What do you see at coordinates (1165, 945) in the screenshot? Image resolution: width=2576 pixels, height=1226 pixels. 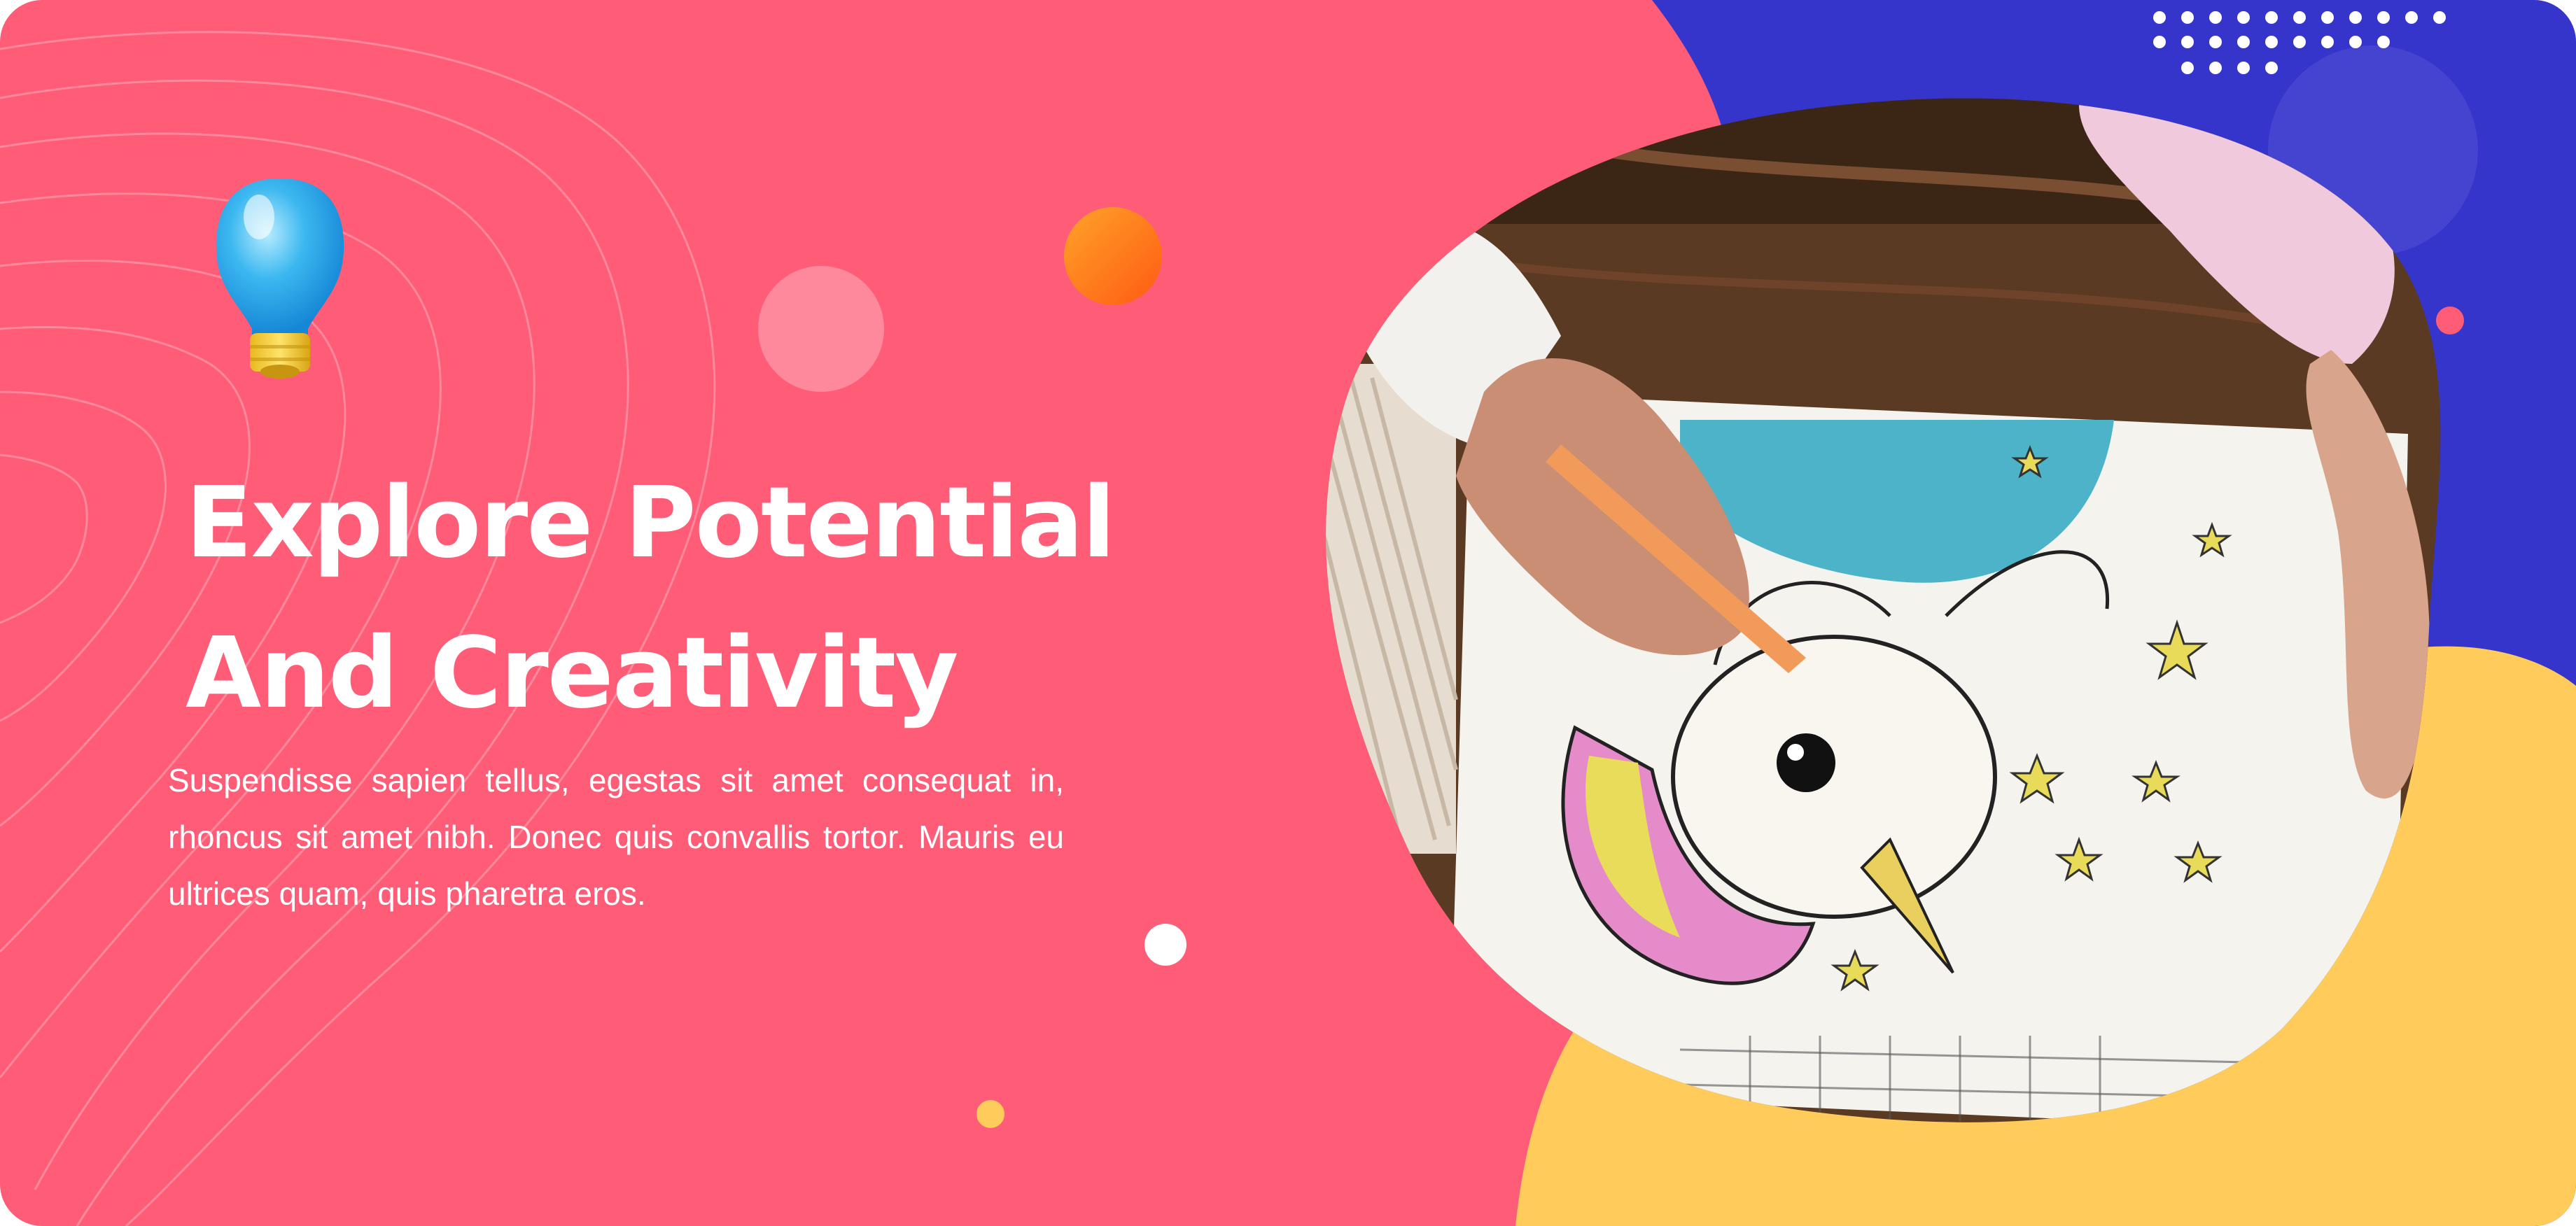 I see `white-dot` at bounding box center [1165, 945].